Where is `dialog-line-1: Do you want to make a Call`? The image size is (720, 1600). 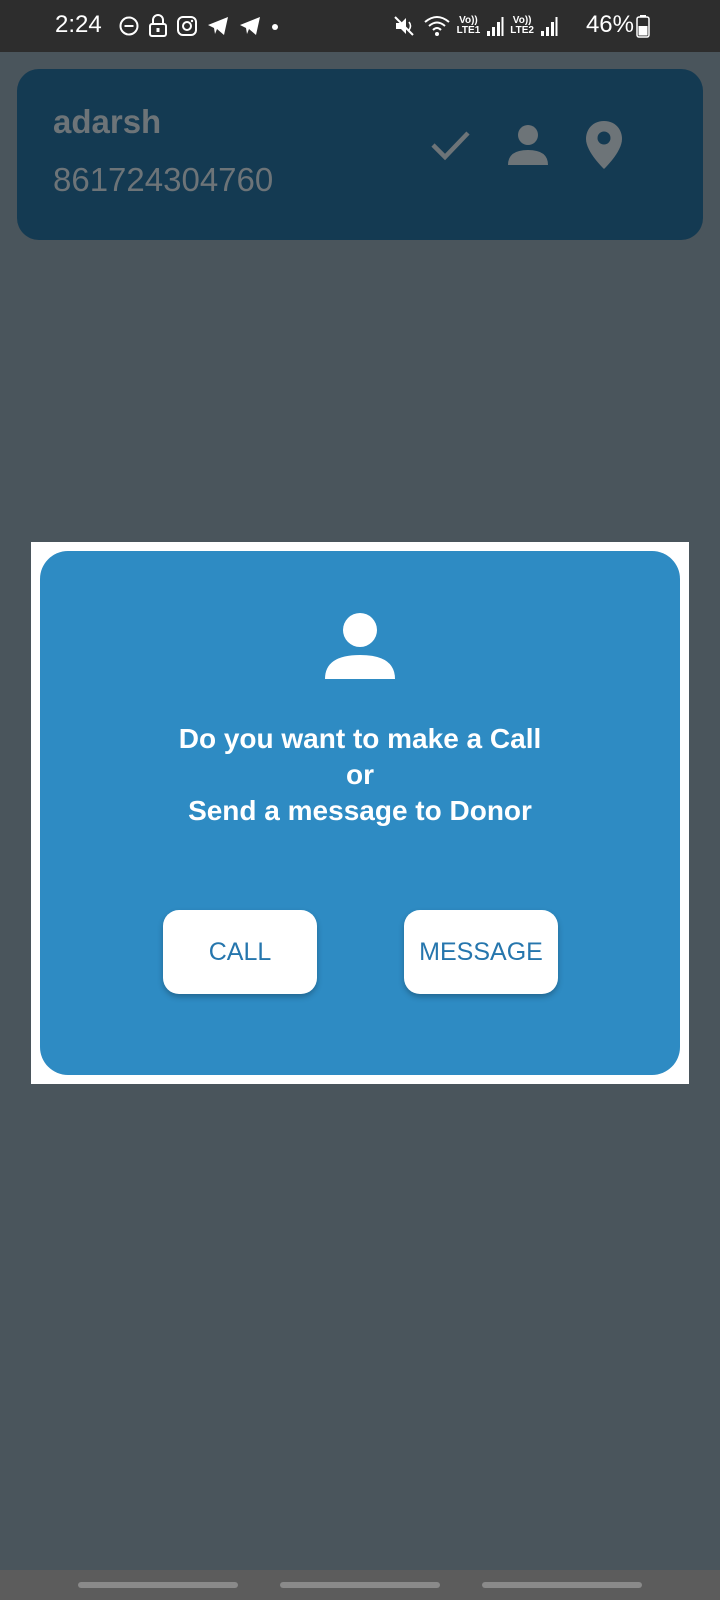
dialog-line-1: Do you want to make a Call is located at coordinates (360, 738).